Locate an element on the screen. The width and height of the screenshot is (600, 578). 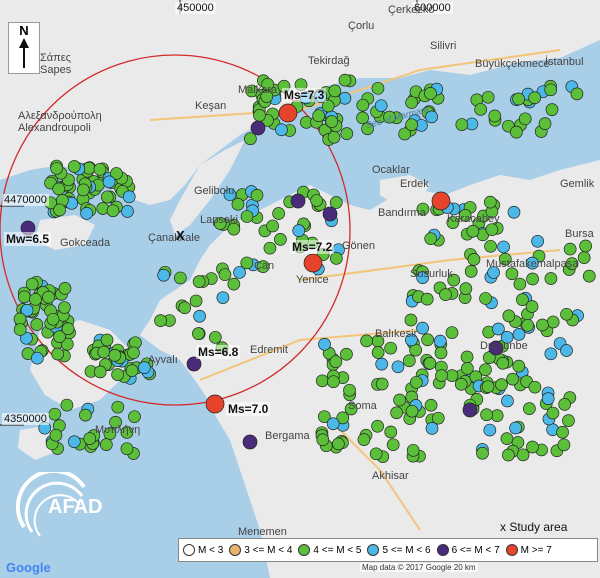
legend-label: 5 <= M < 6 is located at coordinates (406, 550).